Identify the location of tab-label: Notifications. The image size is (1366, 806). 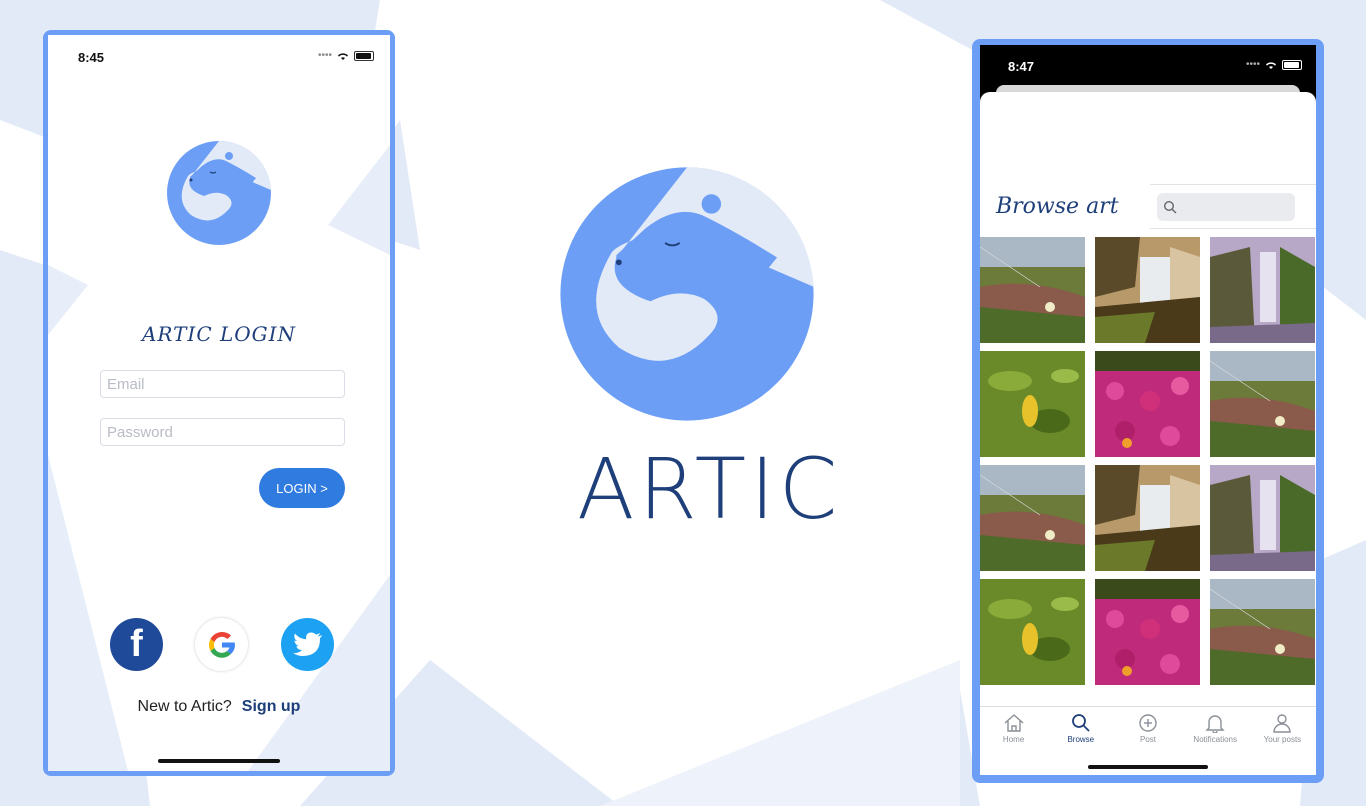
(1215, 739).